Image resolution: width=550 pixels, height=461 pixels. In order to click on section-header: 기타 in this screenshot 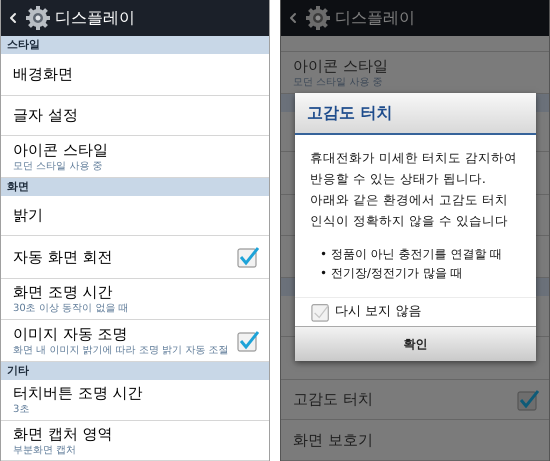, I will do `click(135, 371)`.